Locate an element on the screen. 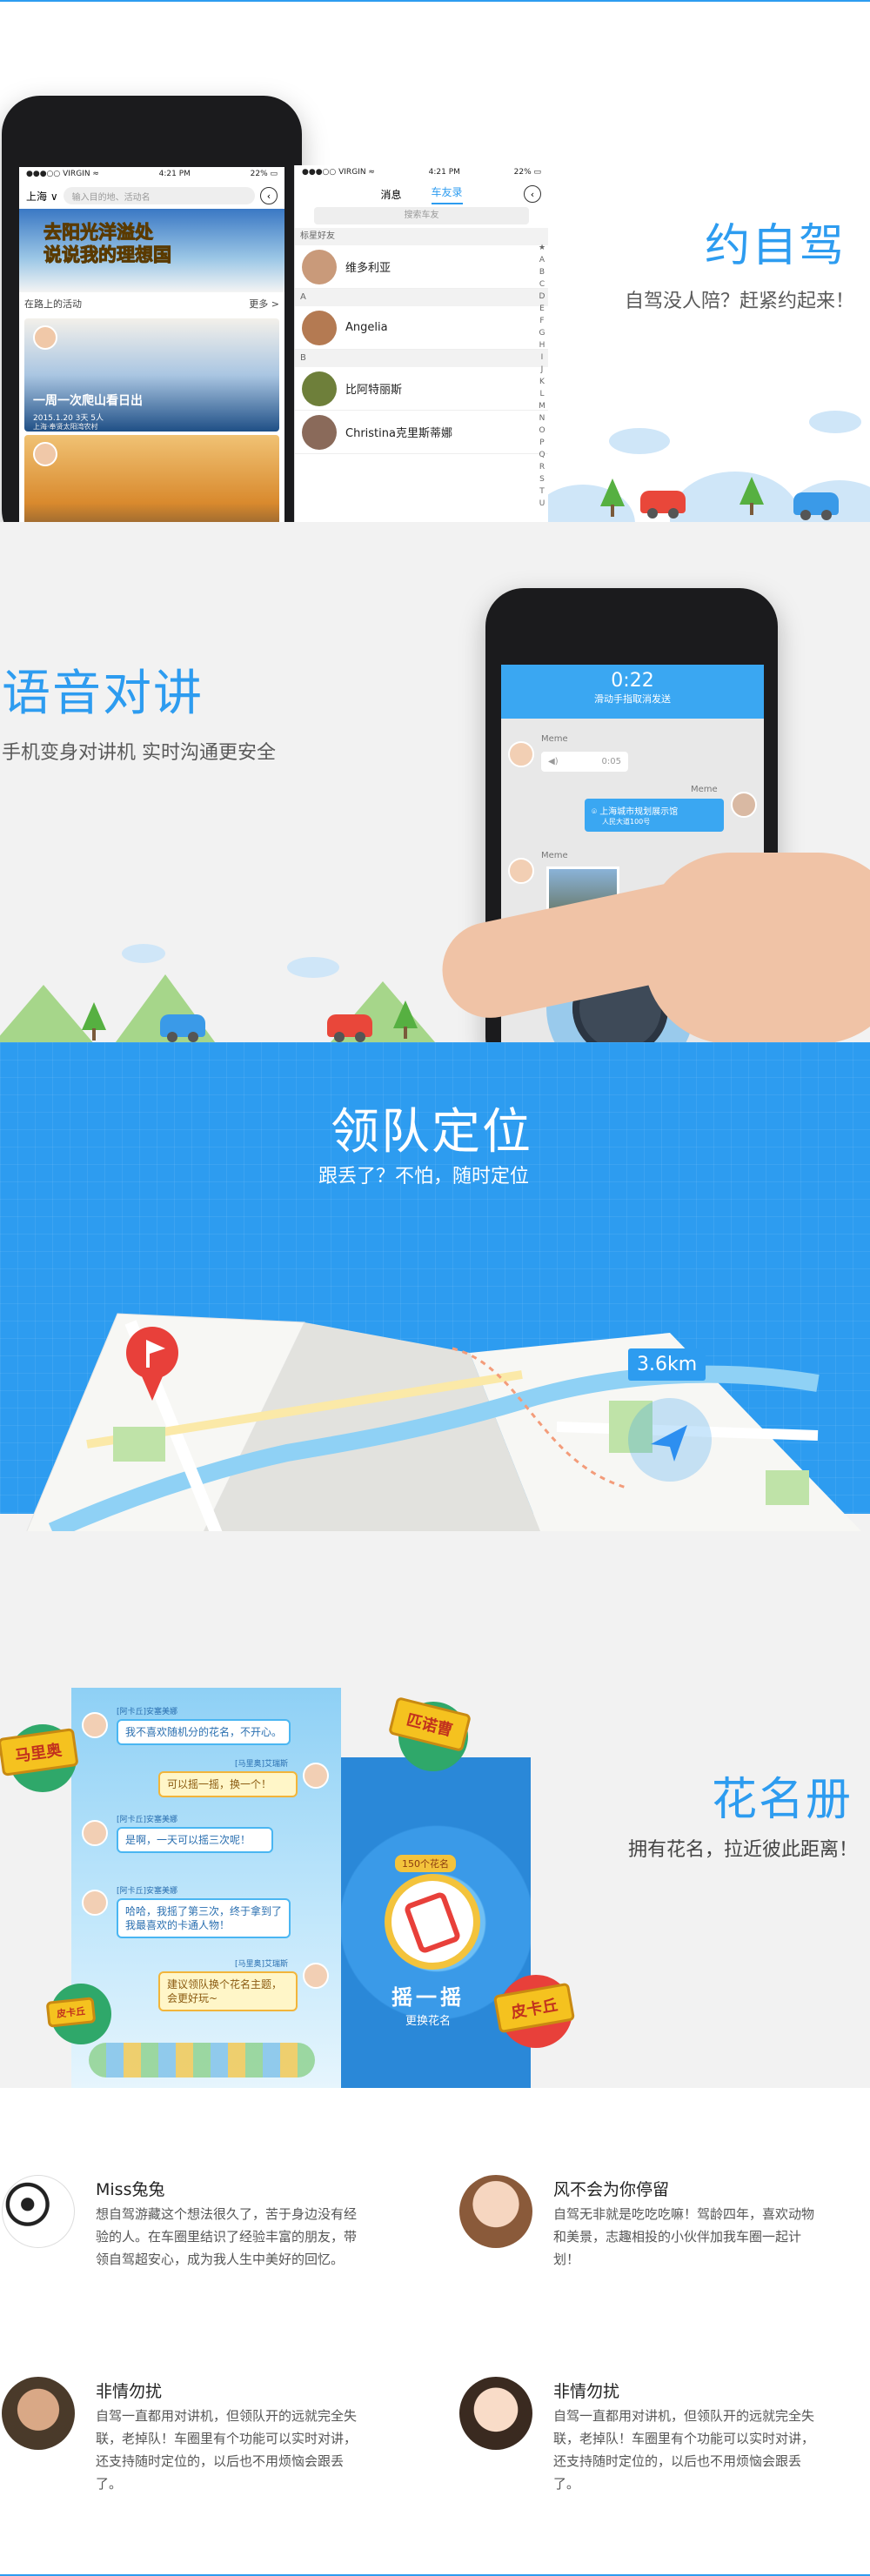 The width and height of the screenshot is (870, 2576). alphabet-index-letter: S is located at coordinates (542, 479).